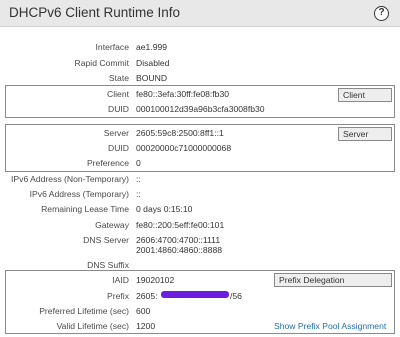 Image resolution: width=400 pixels, height=337 pixels. What do you see at coordinates (381, 13) in the screenshot?
I see `help-icon: ?` at bounding box center [381, 13].